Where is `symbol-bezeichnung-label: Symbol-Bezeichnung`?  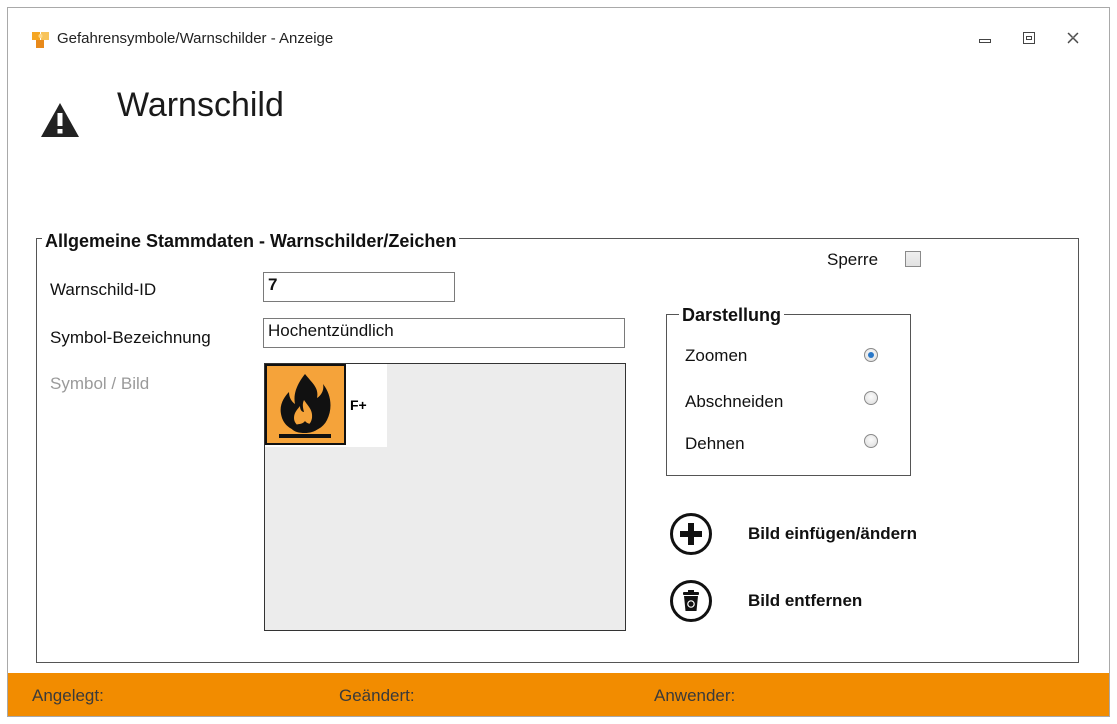
symbol-bezeichnung-label: Symbol-Bezeichnung is located at coordinates (130, 337).